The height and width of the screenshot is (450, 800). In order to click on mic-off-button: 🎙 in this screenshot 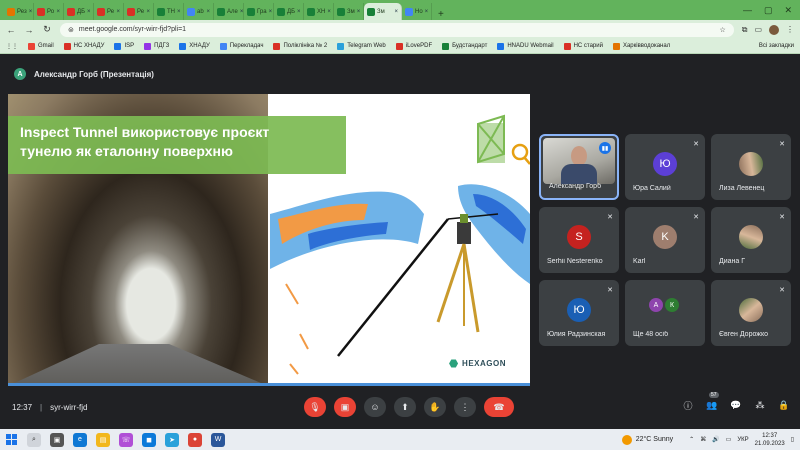, I will do `click(315, 407)`.